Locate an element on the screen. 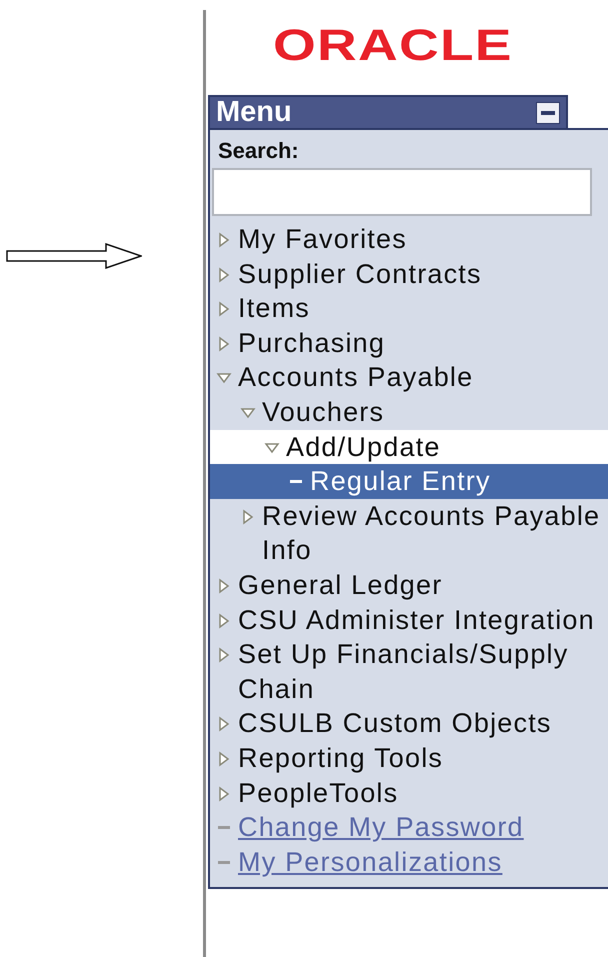 The width and height of the screenshot is (608, 957). menu-item: Items is located at coordinates (409, 308).